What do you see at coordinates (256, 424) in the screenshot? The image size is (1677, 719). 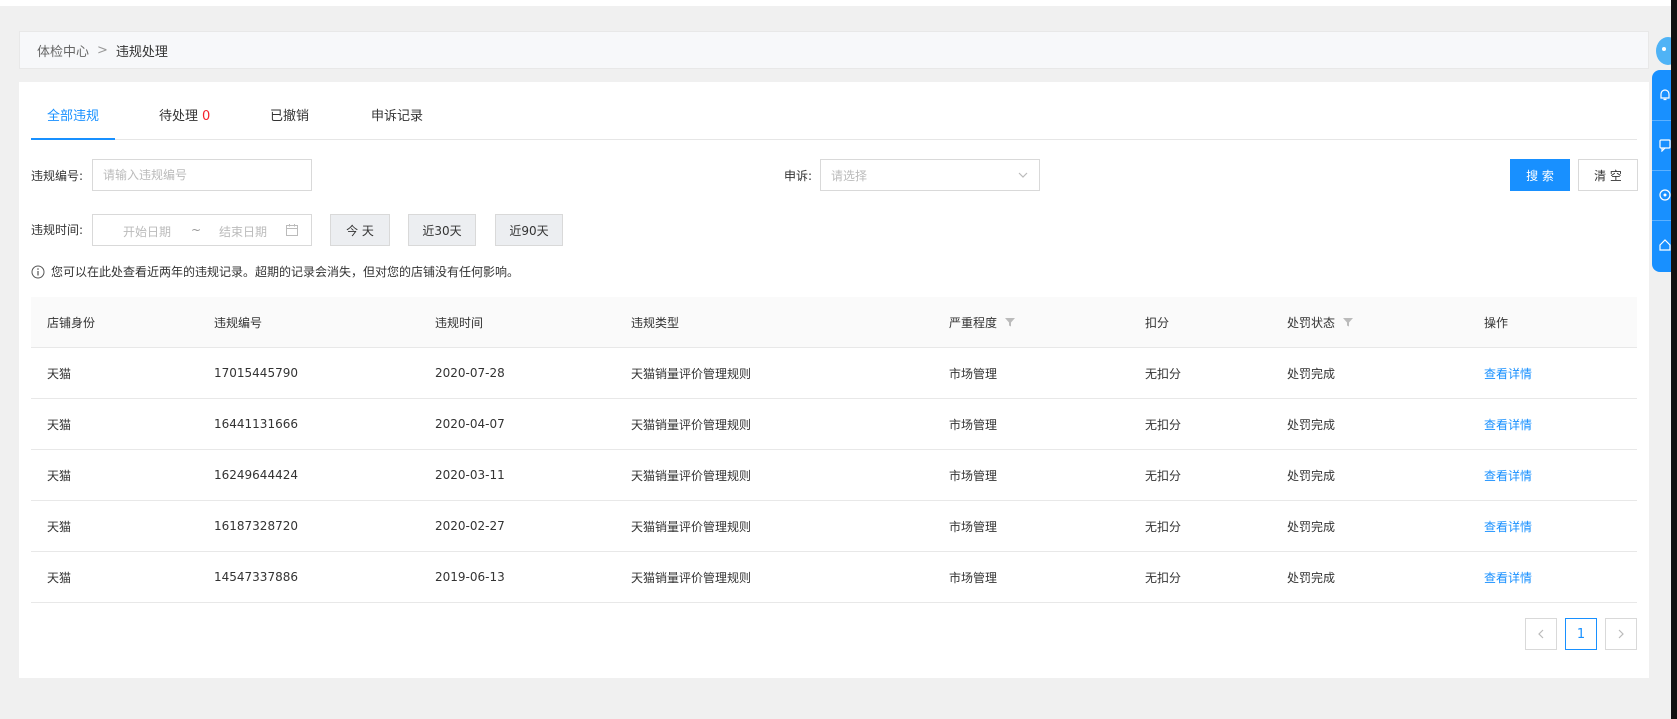 I see `cell-violation-no: 16441131666` at bounding box center [256, 424].